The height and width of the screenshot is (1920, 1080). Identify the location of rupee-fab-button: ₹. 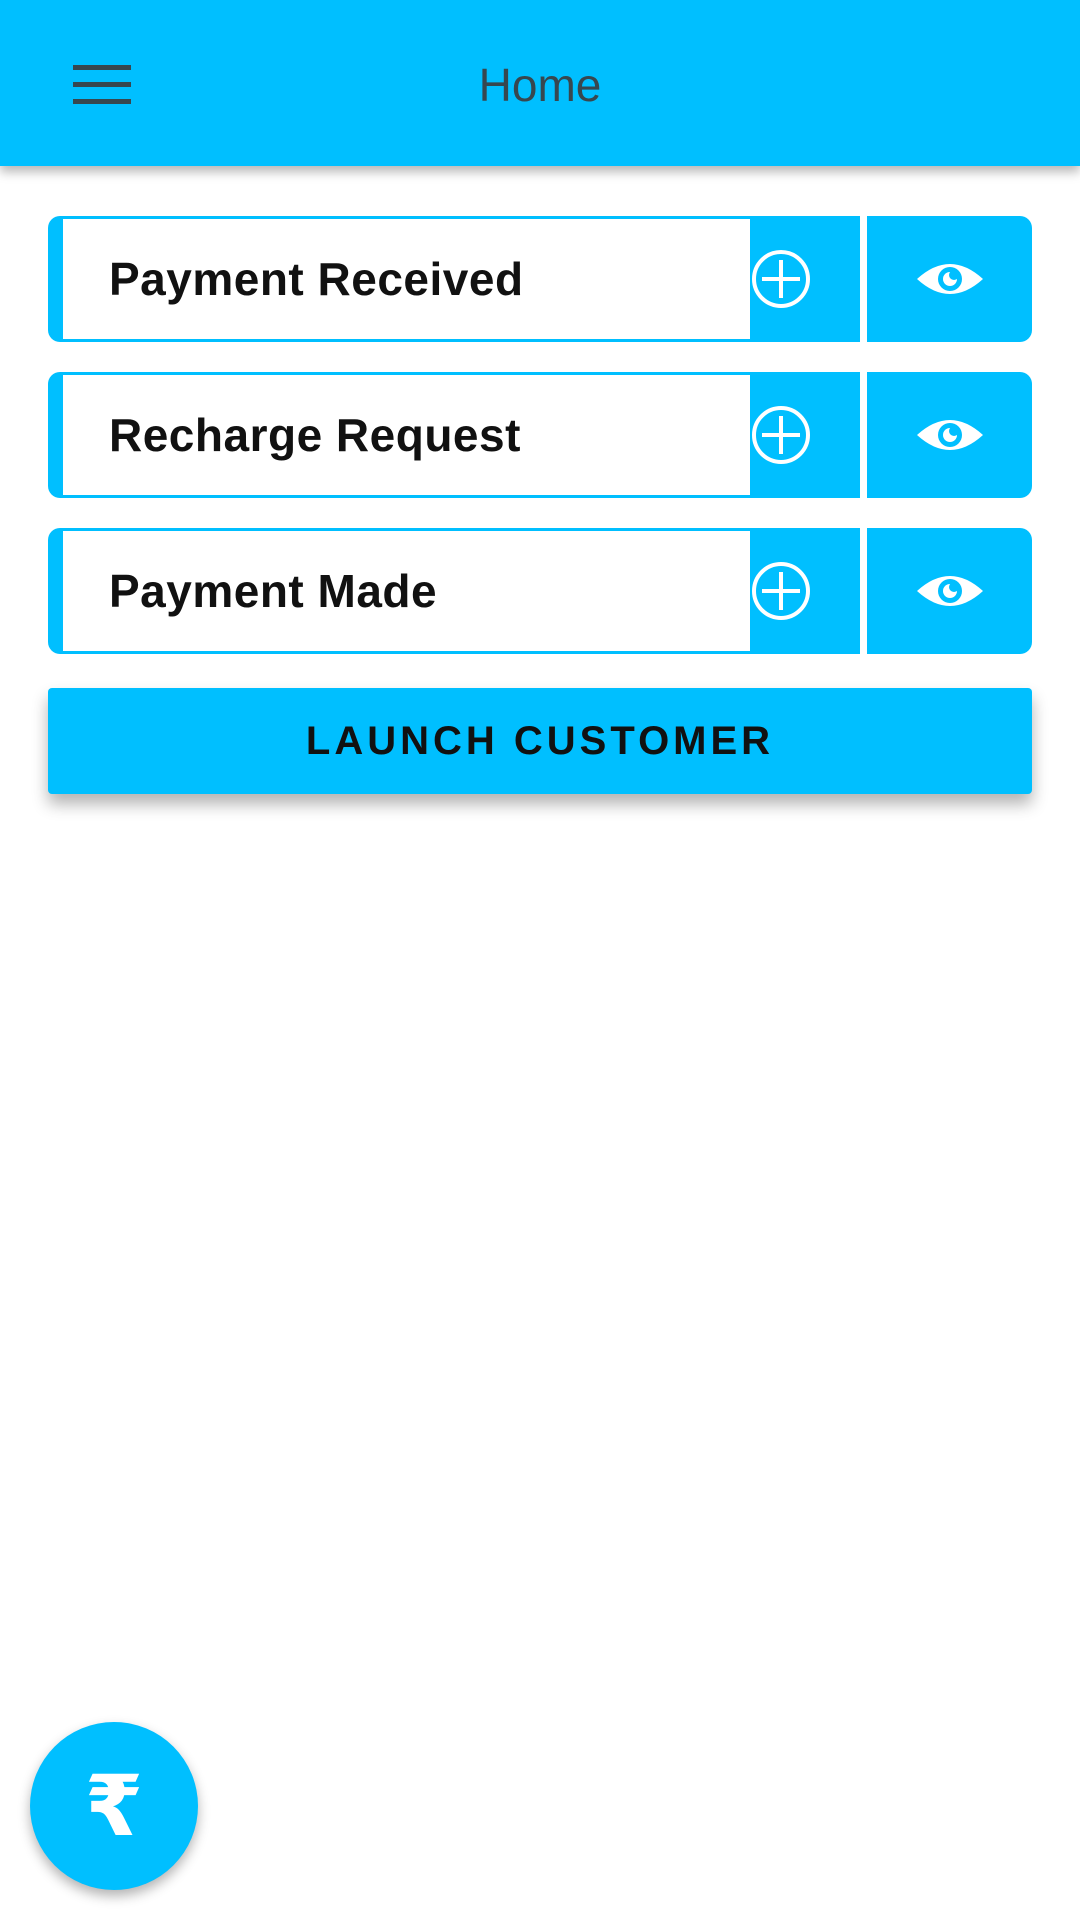
(114, 1806).